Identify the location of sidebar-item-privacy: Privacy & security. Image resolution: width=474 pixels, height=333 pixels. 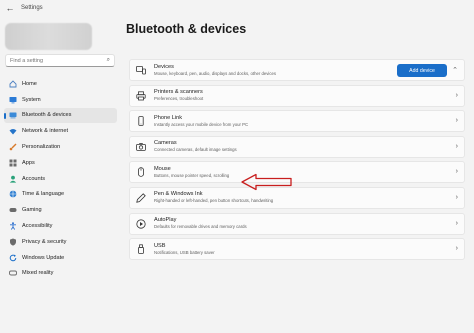
(60, 242).